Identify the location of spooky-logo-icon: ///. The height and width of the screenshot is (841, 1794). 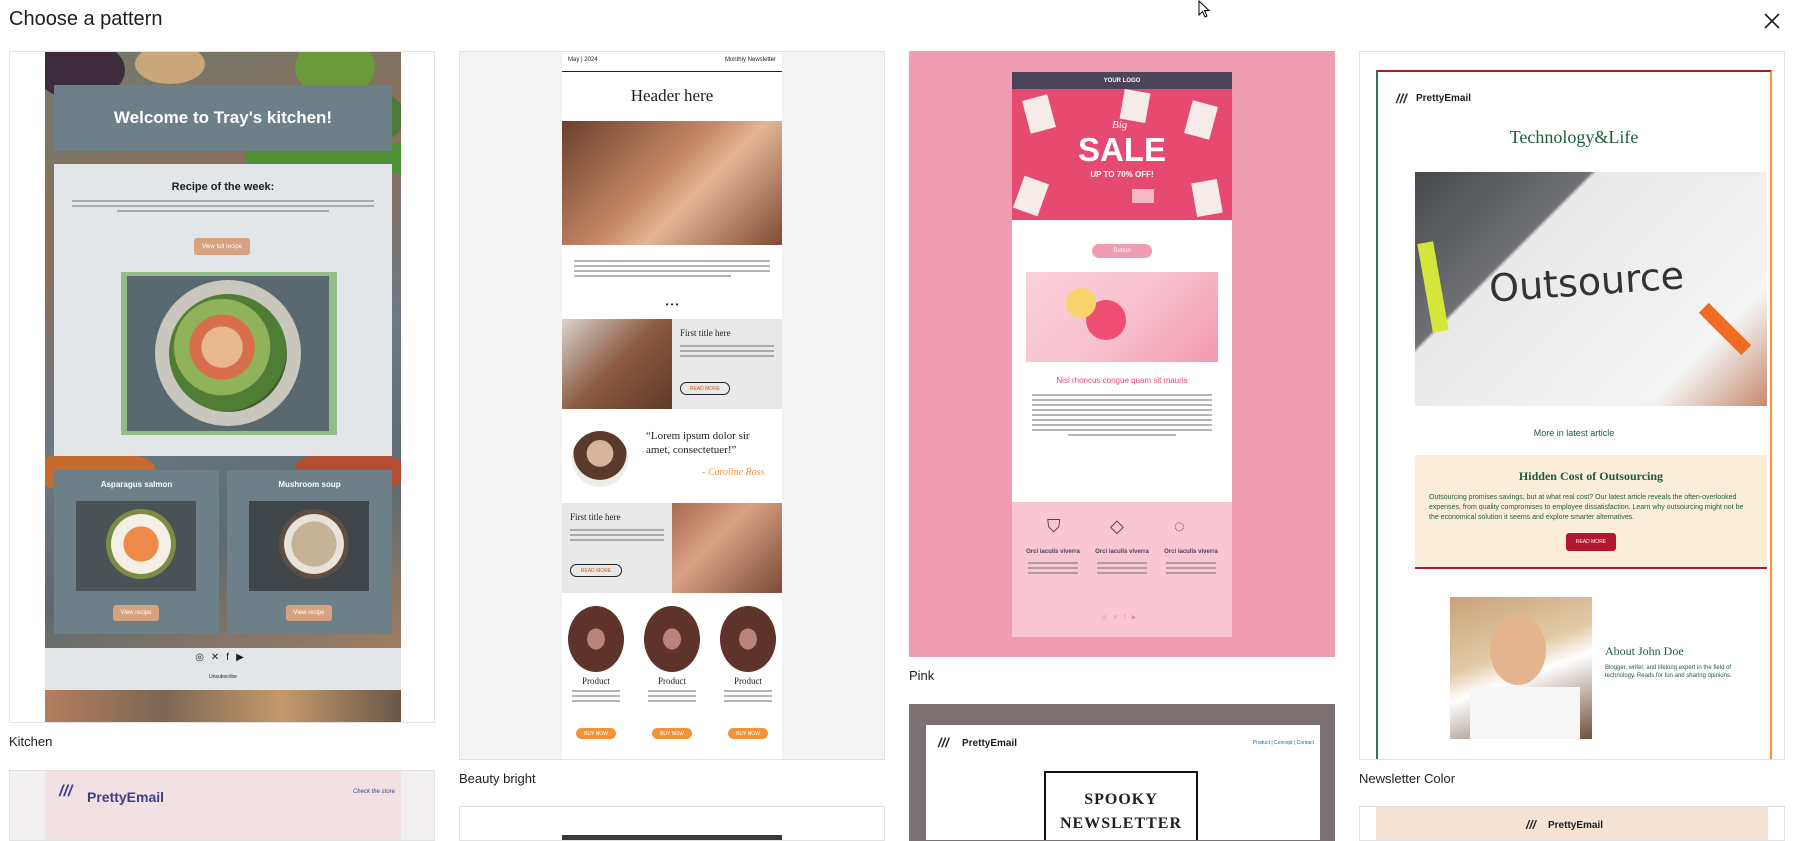
(943, 742).